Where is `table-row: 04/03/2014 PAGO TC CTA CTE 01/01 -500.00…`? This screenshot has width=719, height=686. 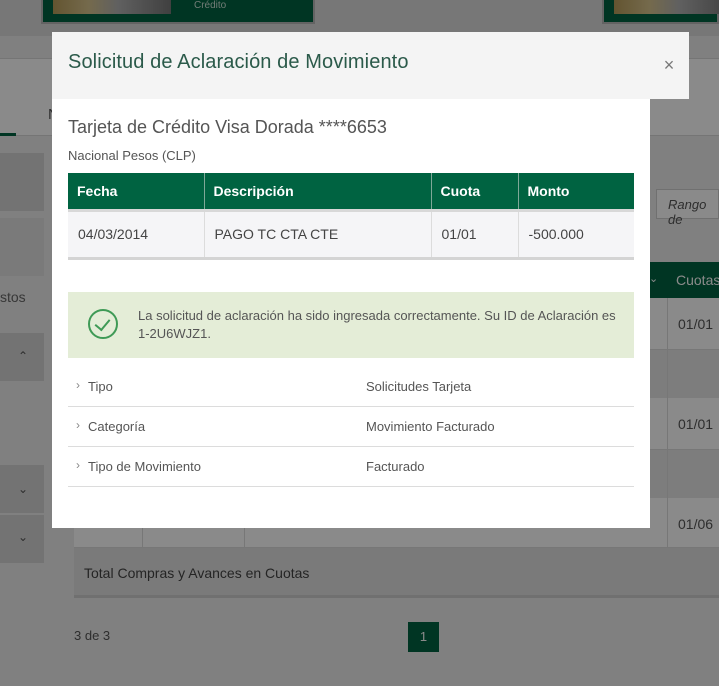
table-row: 04/03/2014 PAGO TC CTA CTE 01/01 -500.00… is located at coordinates (351, 235).